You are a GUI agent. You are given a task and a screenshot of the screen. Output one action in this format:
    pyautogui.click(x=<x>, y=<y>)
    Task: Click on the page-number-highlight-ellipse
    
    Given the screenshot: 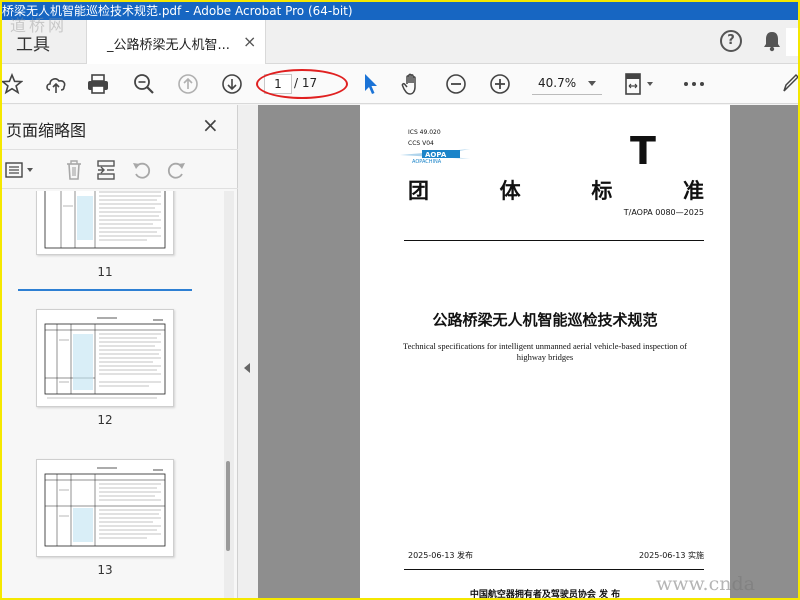 What is the action you would take?
    pyautogui.click(x=302, y=84)
    